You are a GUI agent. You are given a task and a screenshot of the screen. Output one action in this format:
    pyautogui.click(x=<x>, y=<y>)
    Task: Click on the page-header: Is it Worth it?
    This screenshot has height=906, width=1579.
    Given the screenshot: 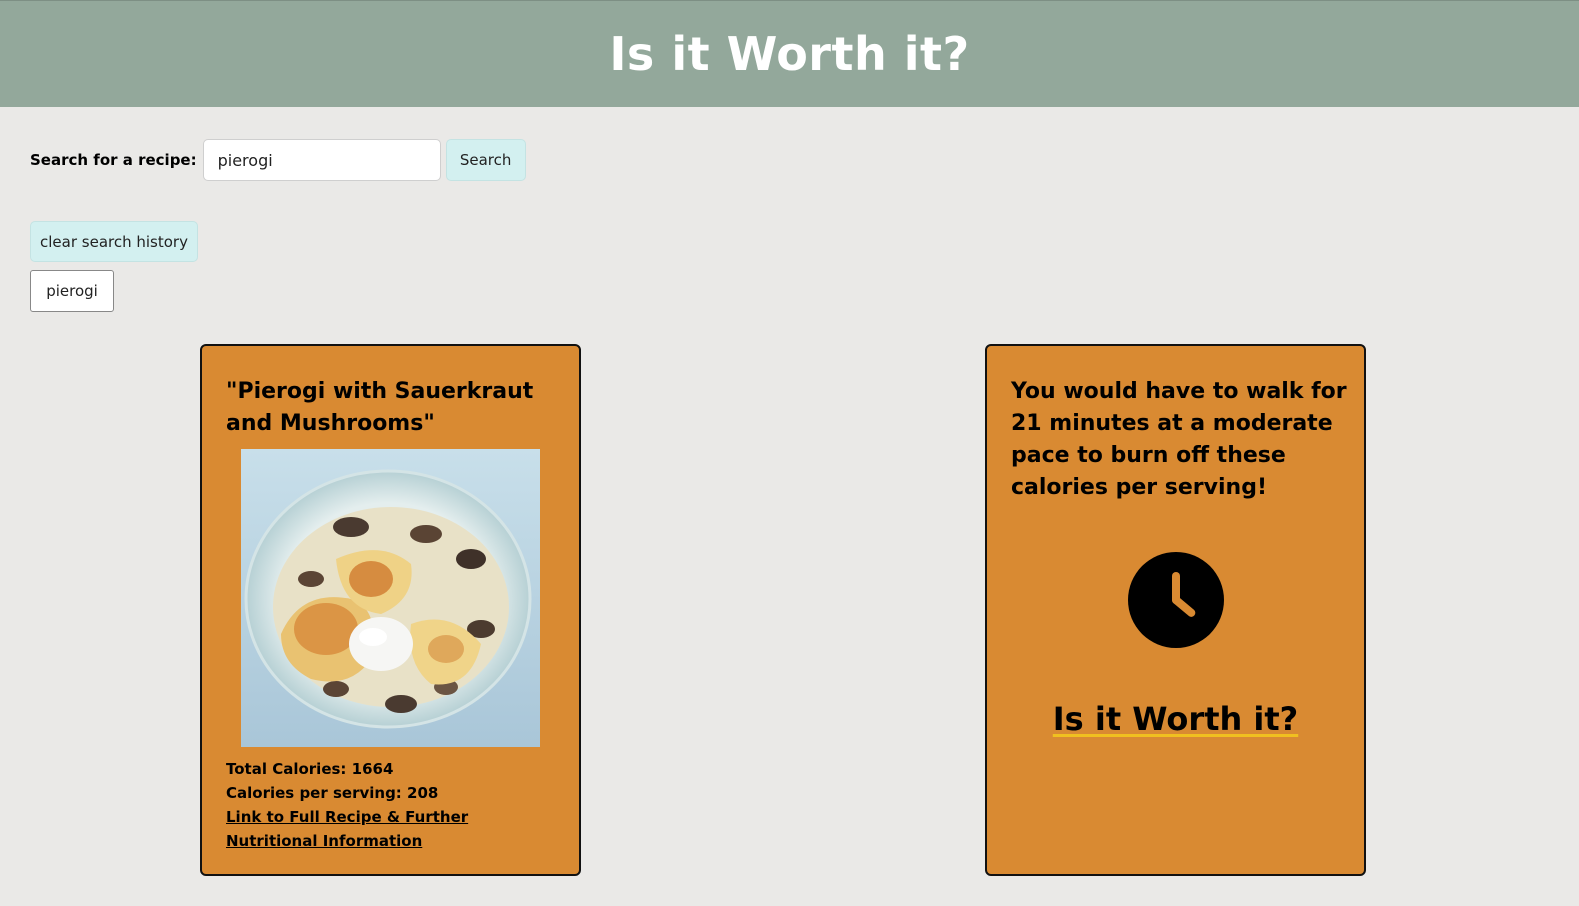 What is the action you would take?
    pyautogui.click(x=789, y=53)
    